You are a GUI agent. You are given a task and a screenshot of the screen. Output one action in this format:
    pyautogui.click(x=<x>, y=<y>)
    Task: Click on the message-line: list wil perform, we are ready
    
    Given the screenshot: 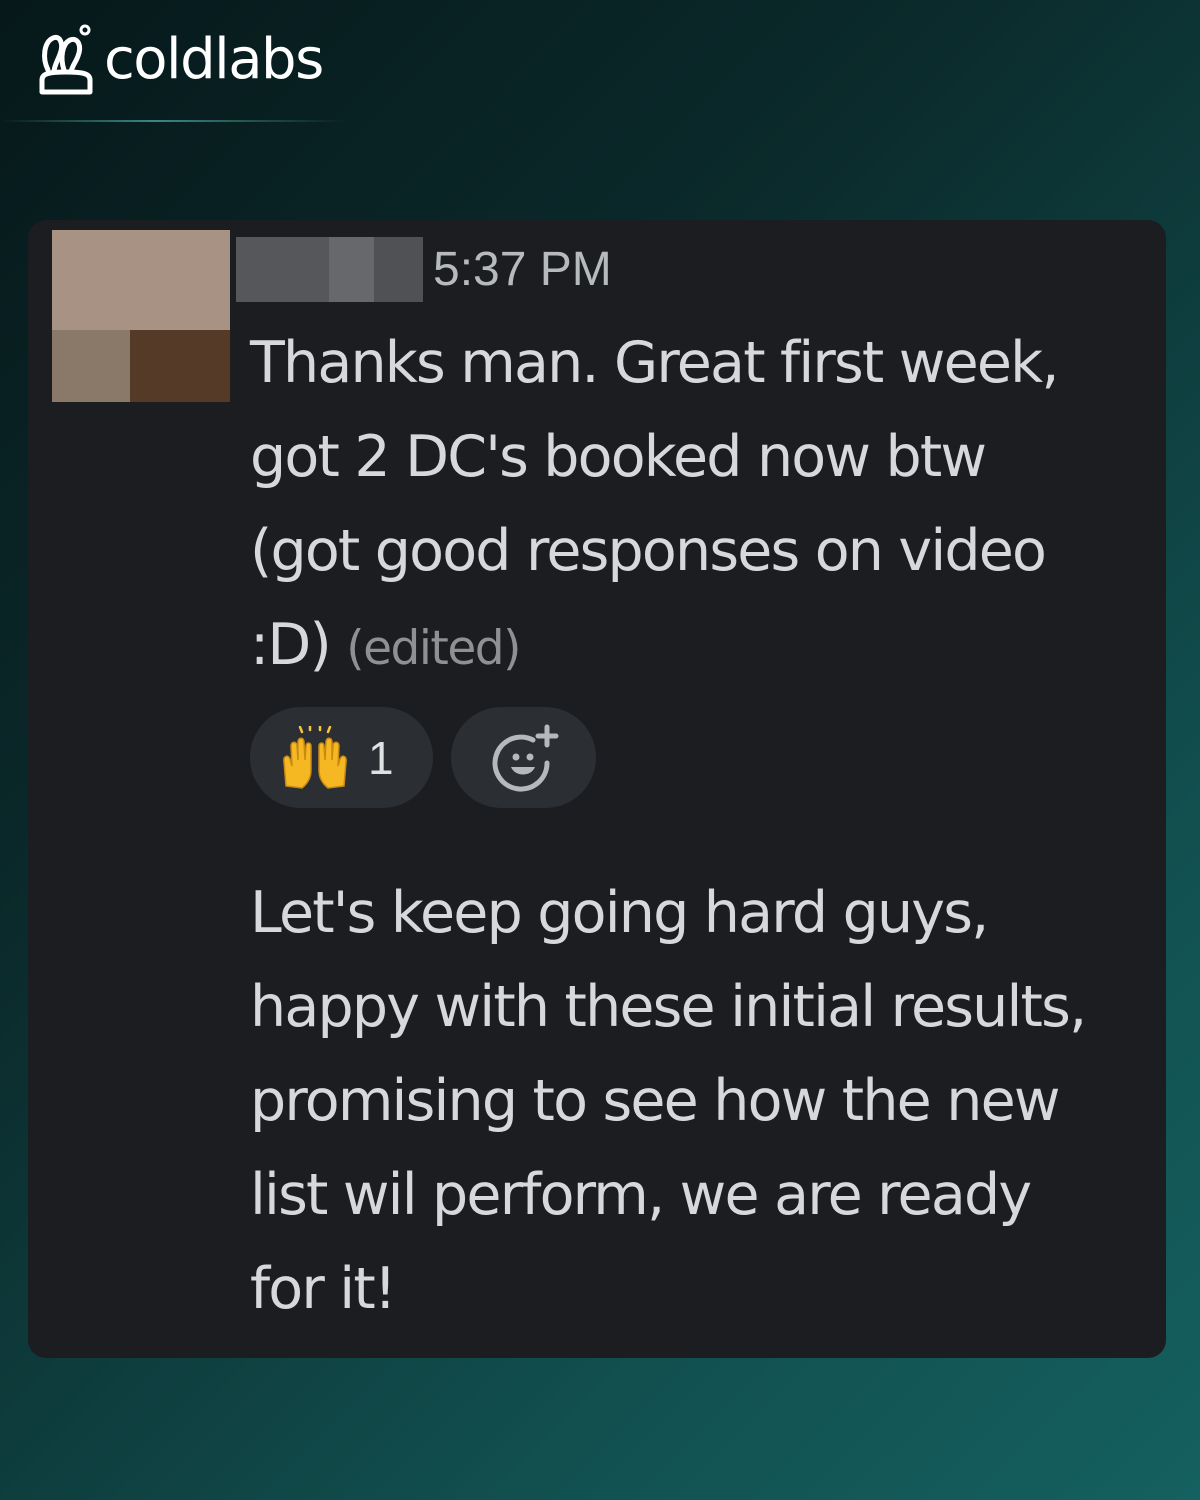 What is the action you would take?
    pyautogui.click(x=641, y=1195)
    